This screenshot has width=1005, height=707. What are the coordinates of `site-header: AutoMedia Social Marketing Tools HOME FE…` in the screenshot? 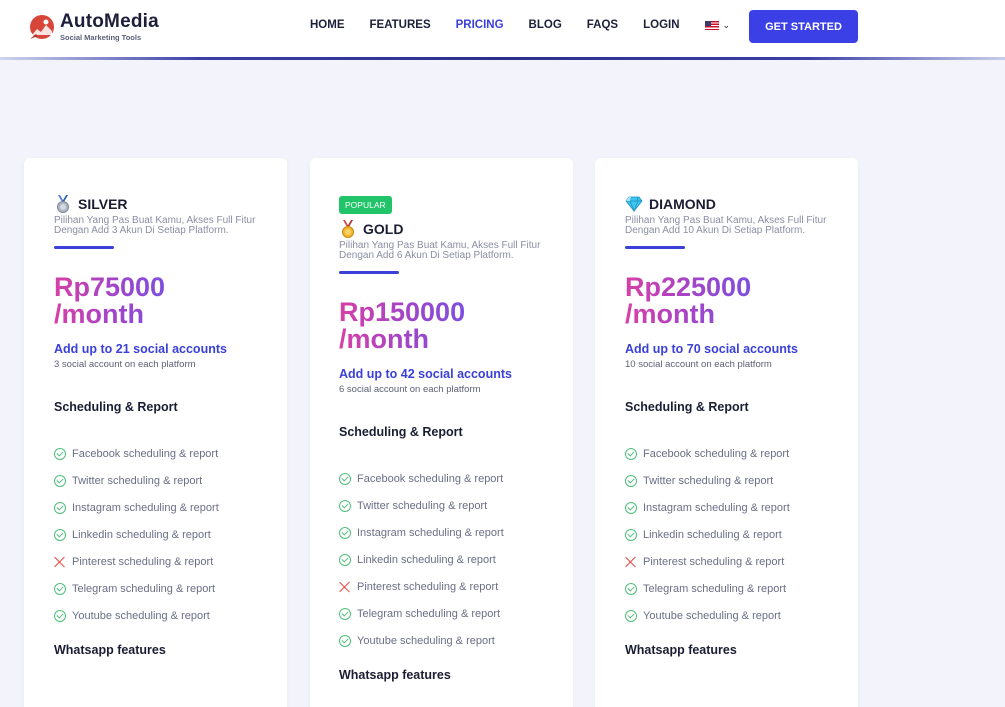 It's located at (502, 29).